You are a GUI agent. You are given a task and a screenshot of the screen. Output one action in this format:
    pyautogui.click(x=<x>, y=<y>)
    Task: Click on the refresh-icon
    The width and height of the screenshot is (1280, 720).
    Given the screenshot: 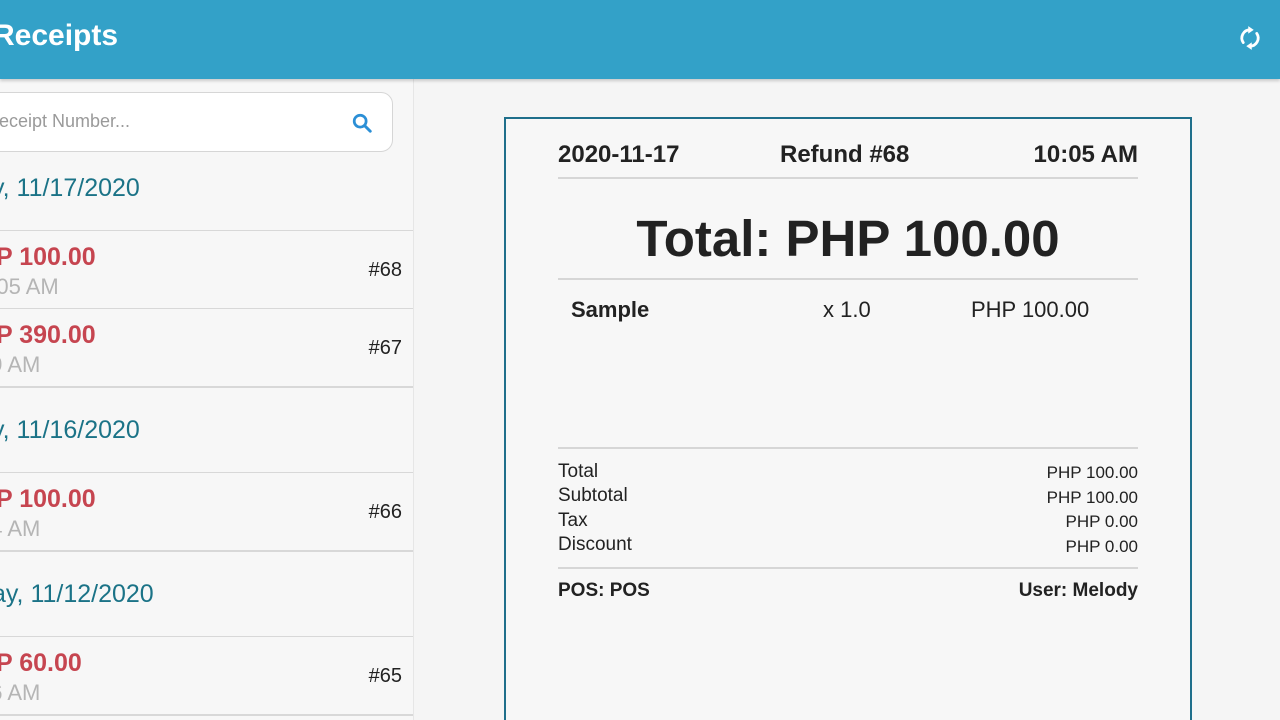 What is the action you would take?
    pyautogui.click(x=1250, y=38)
    